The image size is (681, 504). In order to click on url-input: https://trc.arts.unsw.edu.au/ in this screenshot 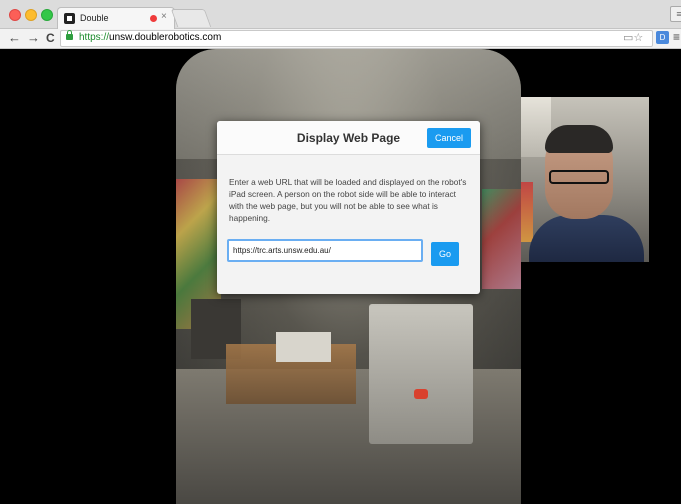, I will do `click(325, 250)`.